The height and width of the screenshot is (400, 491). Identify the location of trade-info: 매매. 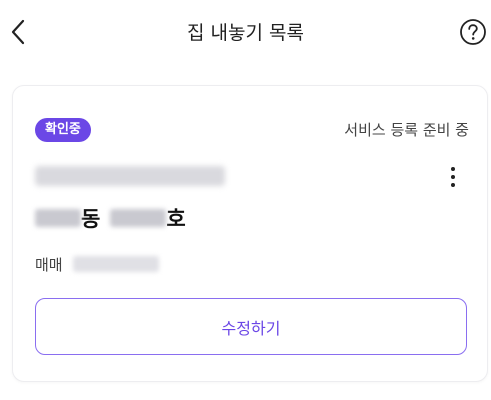
(97, 264).